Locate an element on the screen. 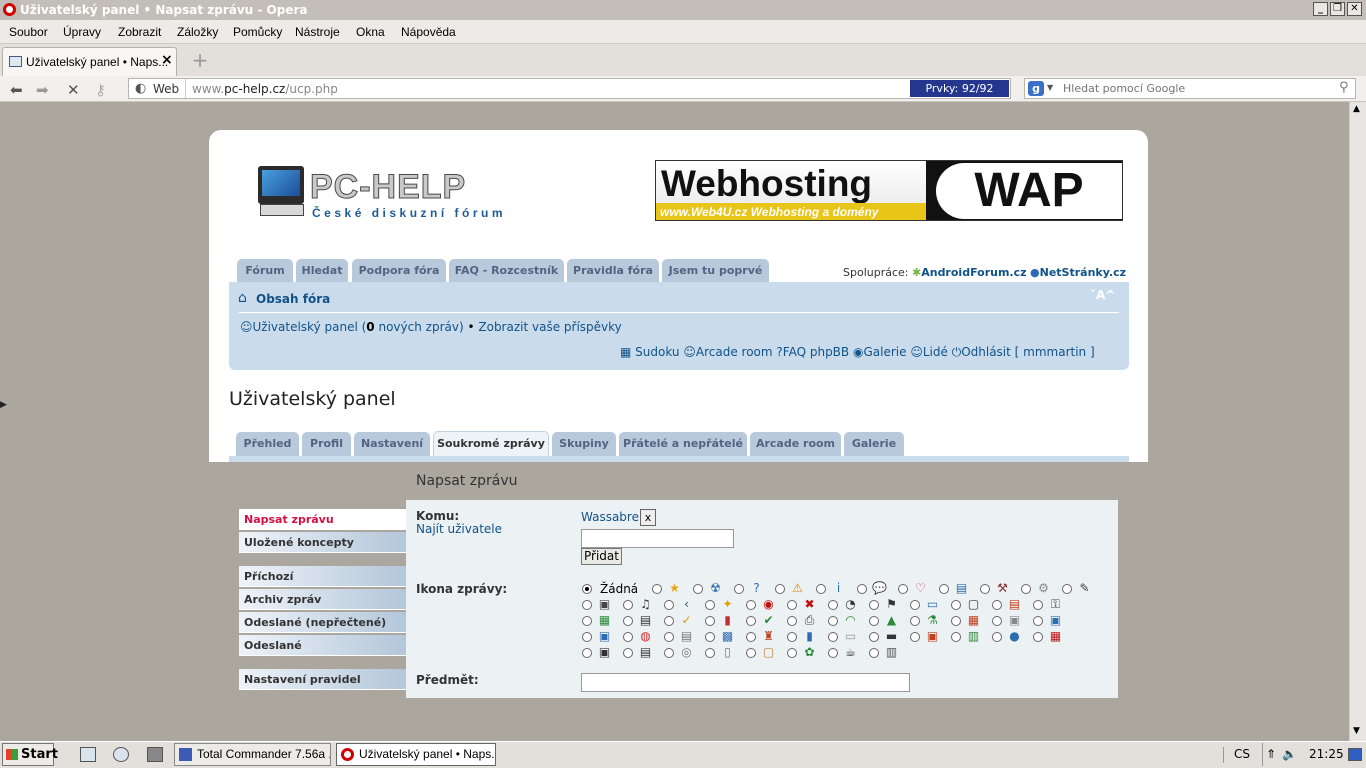 The width and height of the screenshot is (1366, 768). new-tab-button: + is located at coordinates (200, 60).